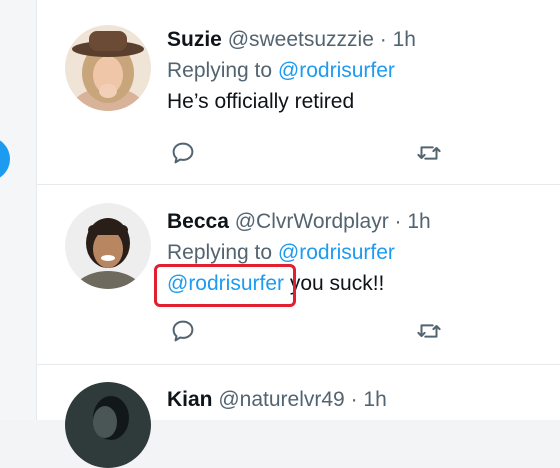 The width and height of the screenshot is (560, 468). Describe the element at coordinates (281, 399) in the screenshot. I see `user-handle: @naturelvr49` at that location.